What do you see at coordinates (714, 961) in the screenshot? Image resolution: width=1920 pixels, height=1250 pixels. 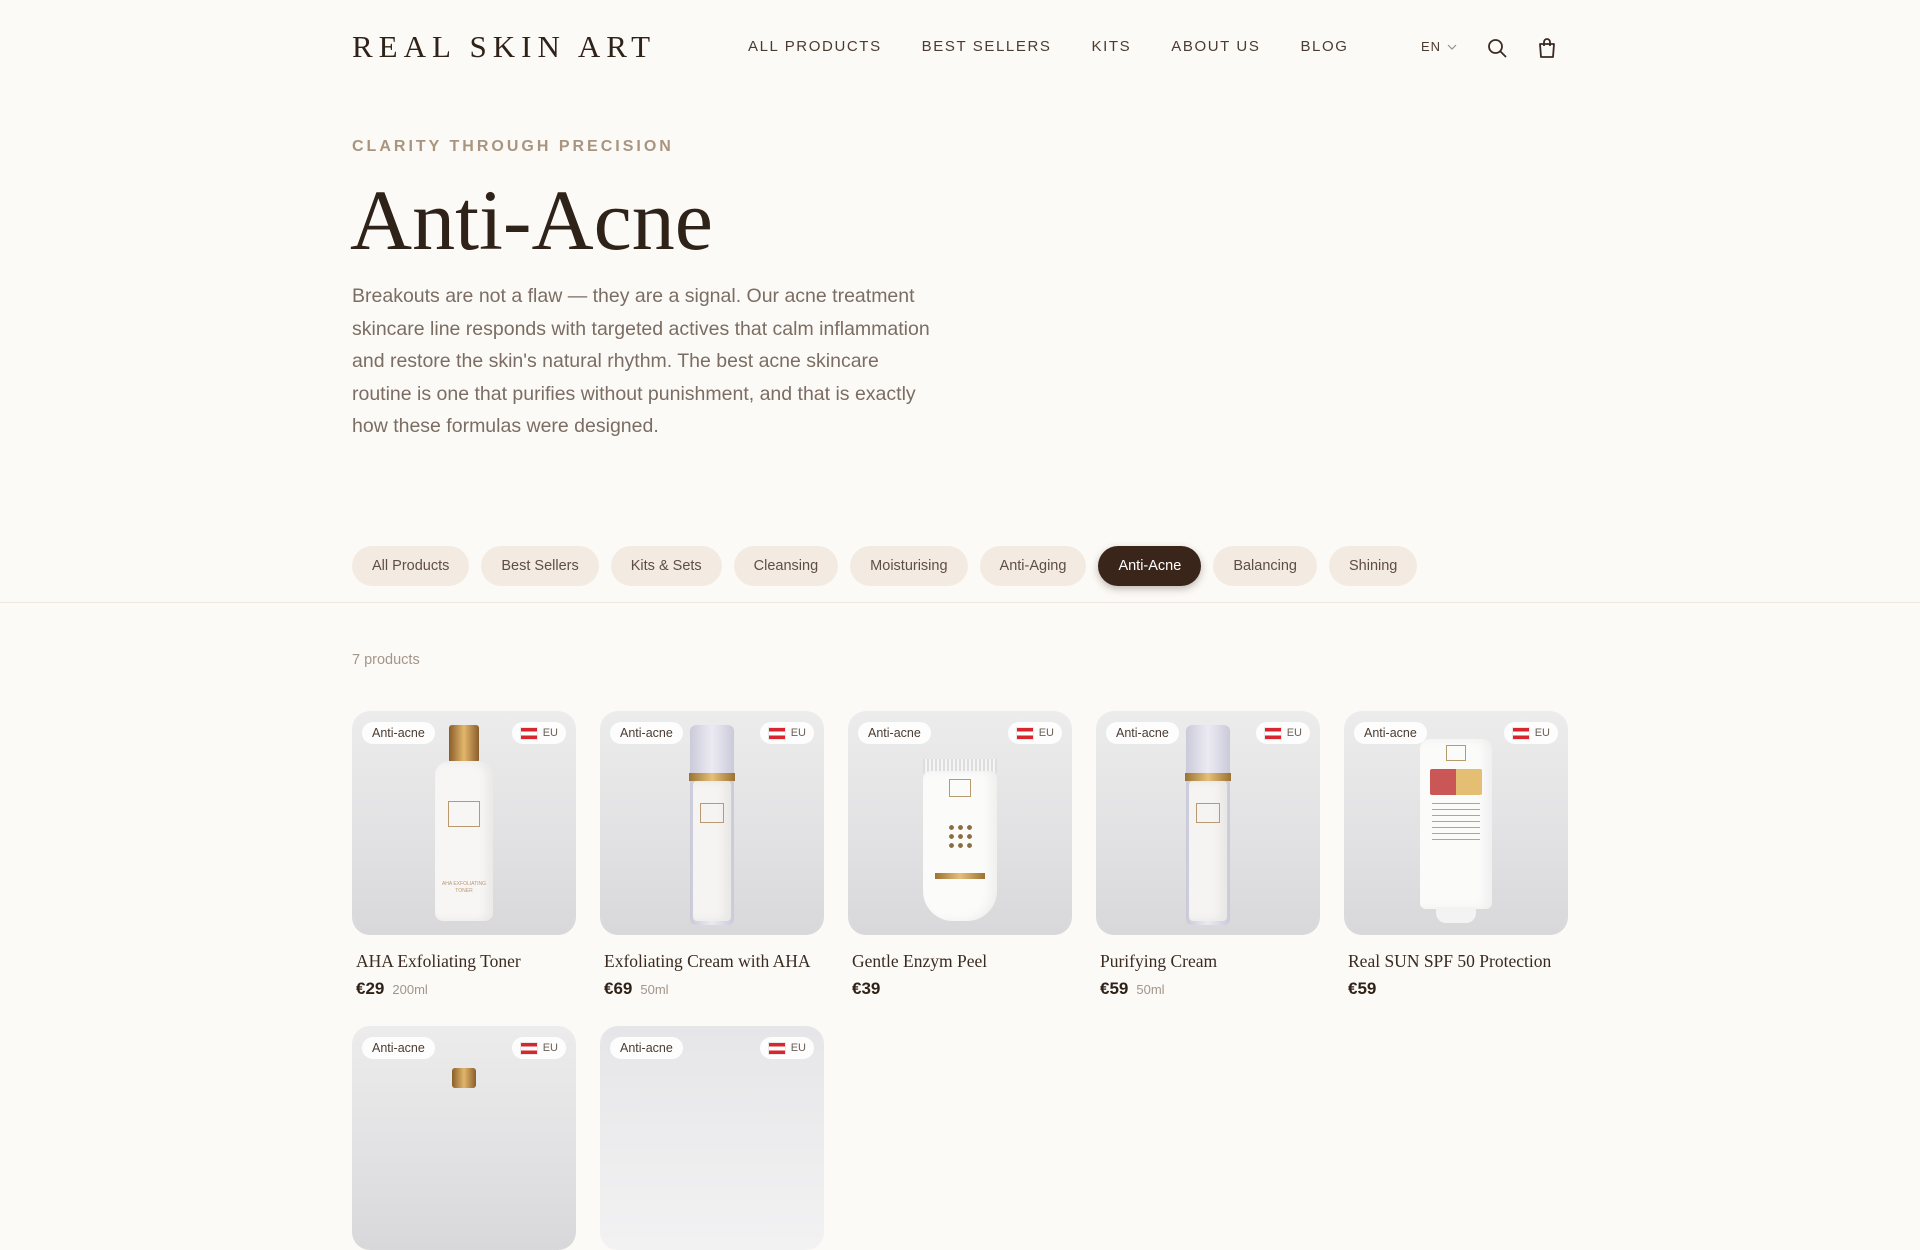 I see `product-name: Exfoliating Cream with AHA` at bounding box center [714, 961].